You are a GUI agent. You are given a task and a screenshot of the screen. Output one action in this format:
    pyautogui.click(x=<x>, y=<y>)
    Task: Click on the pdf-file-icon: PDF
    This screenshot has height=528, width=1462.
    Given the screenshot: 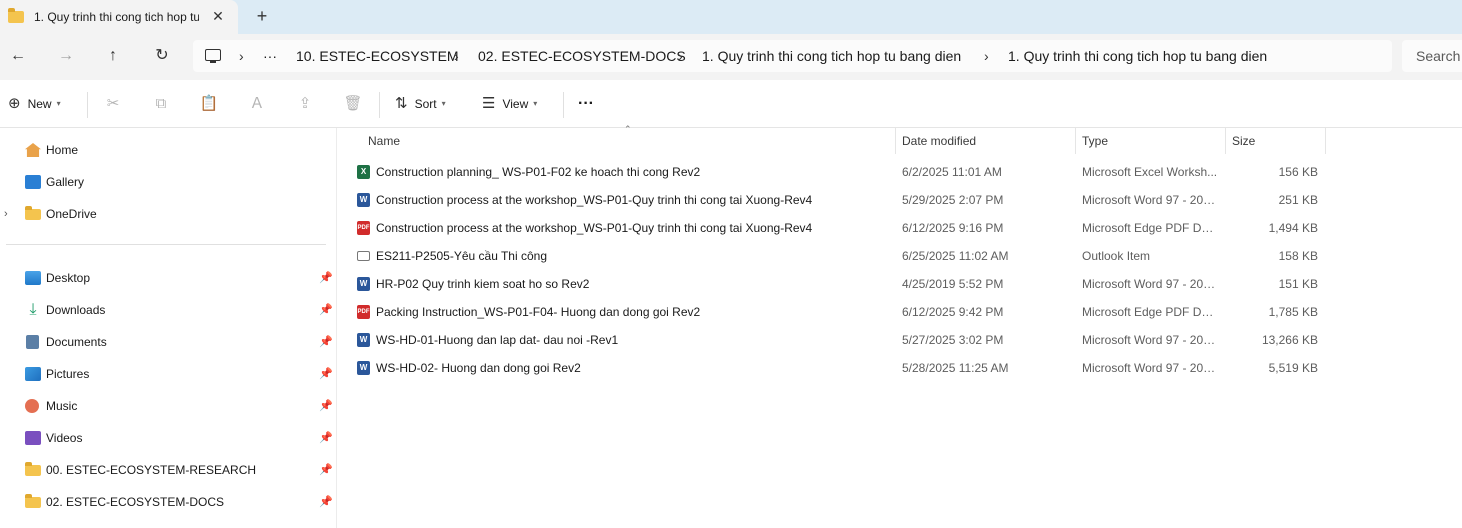 What is the action you would take?
    pyautogui.click(x=363, y=312)
    